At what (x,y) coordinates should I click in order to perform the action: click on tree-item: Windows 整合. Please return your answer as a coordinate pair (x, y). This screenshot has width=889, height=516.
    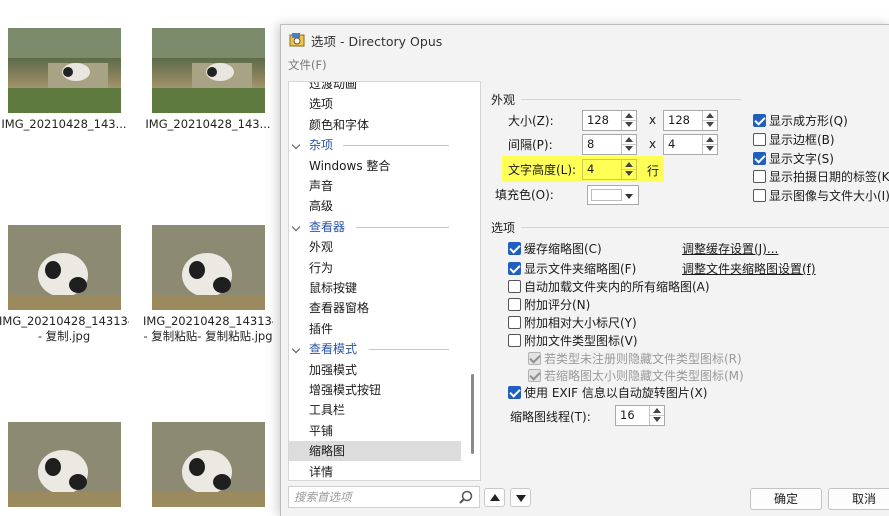
    Looking at the image, I should click on (375, 166).